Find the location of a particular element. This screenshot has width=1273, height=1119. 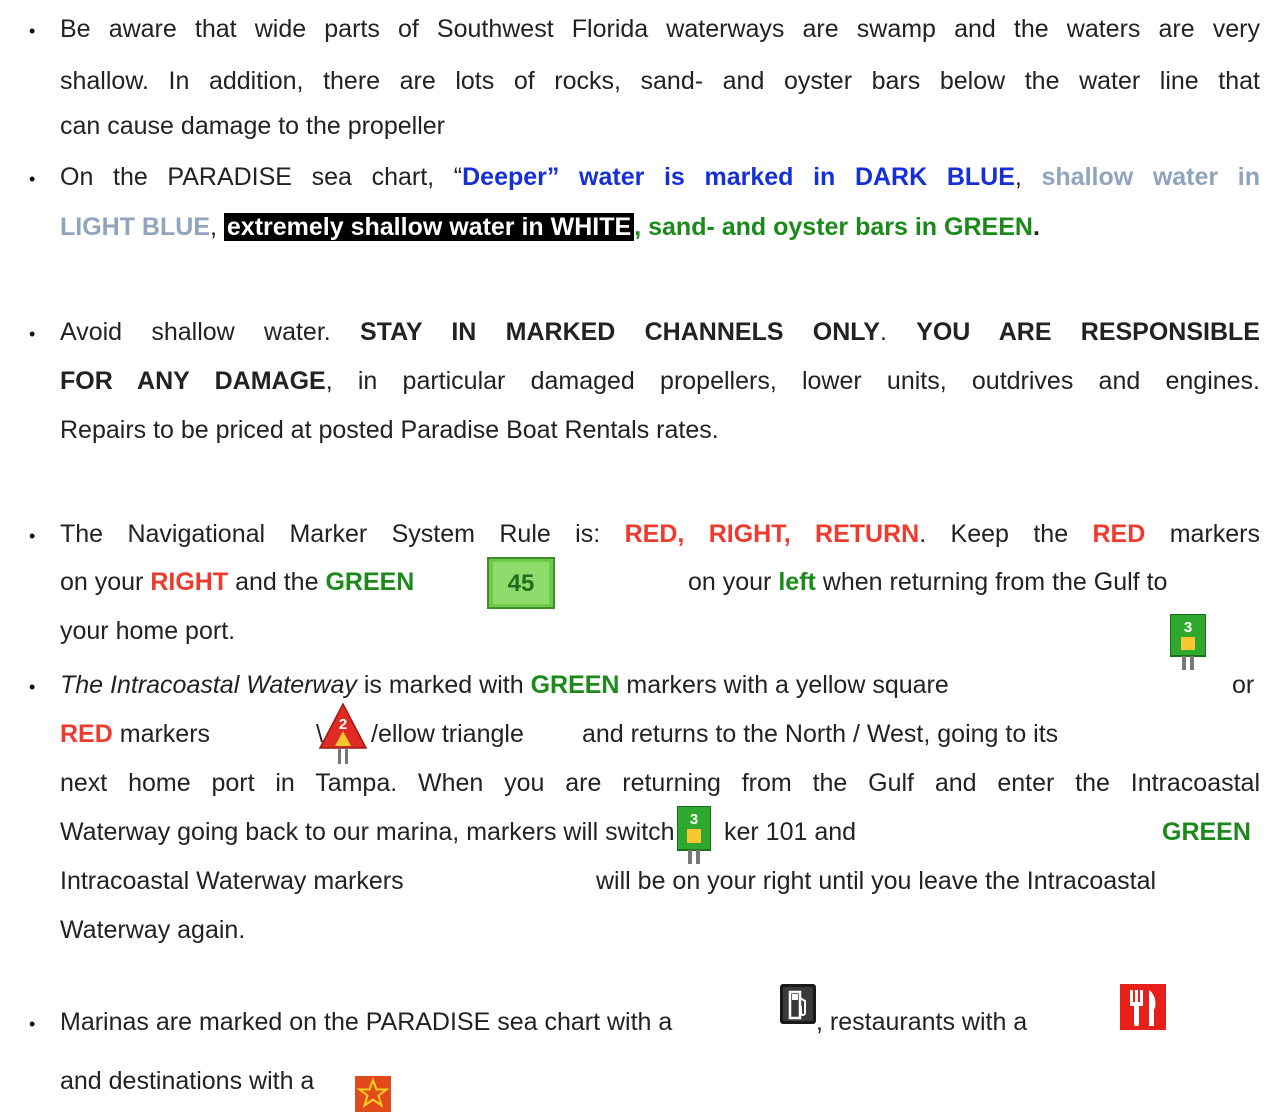

red-marker-2-icon: 2 is located at coordinates (343, 733).